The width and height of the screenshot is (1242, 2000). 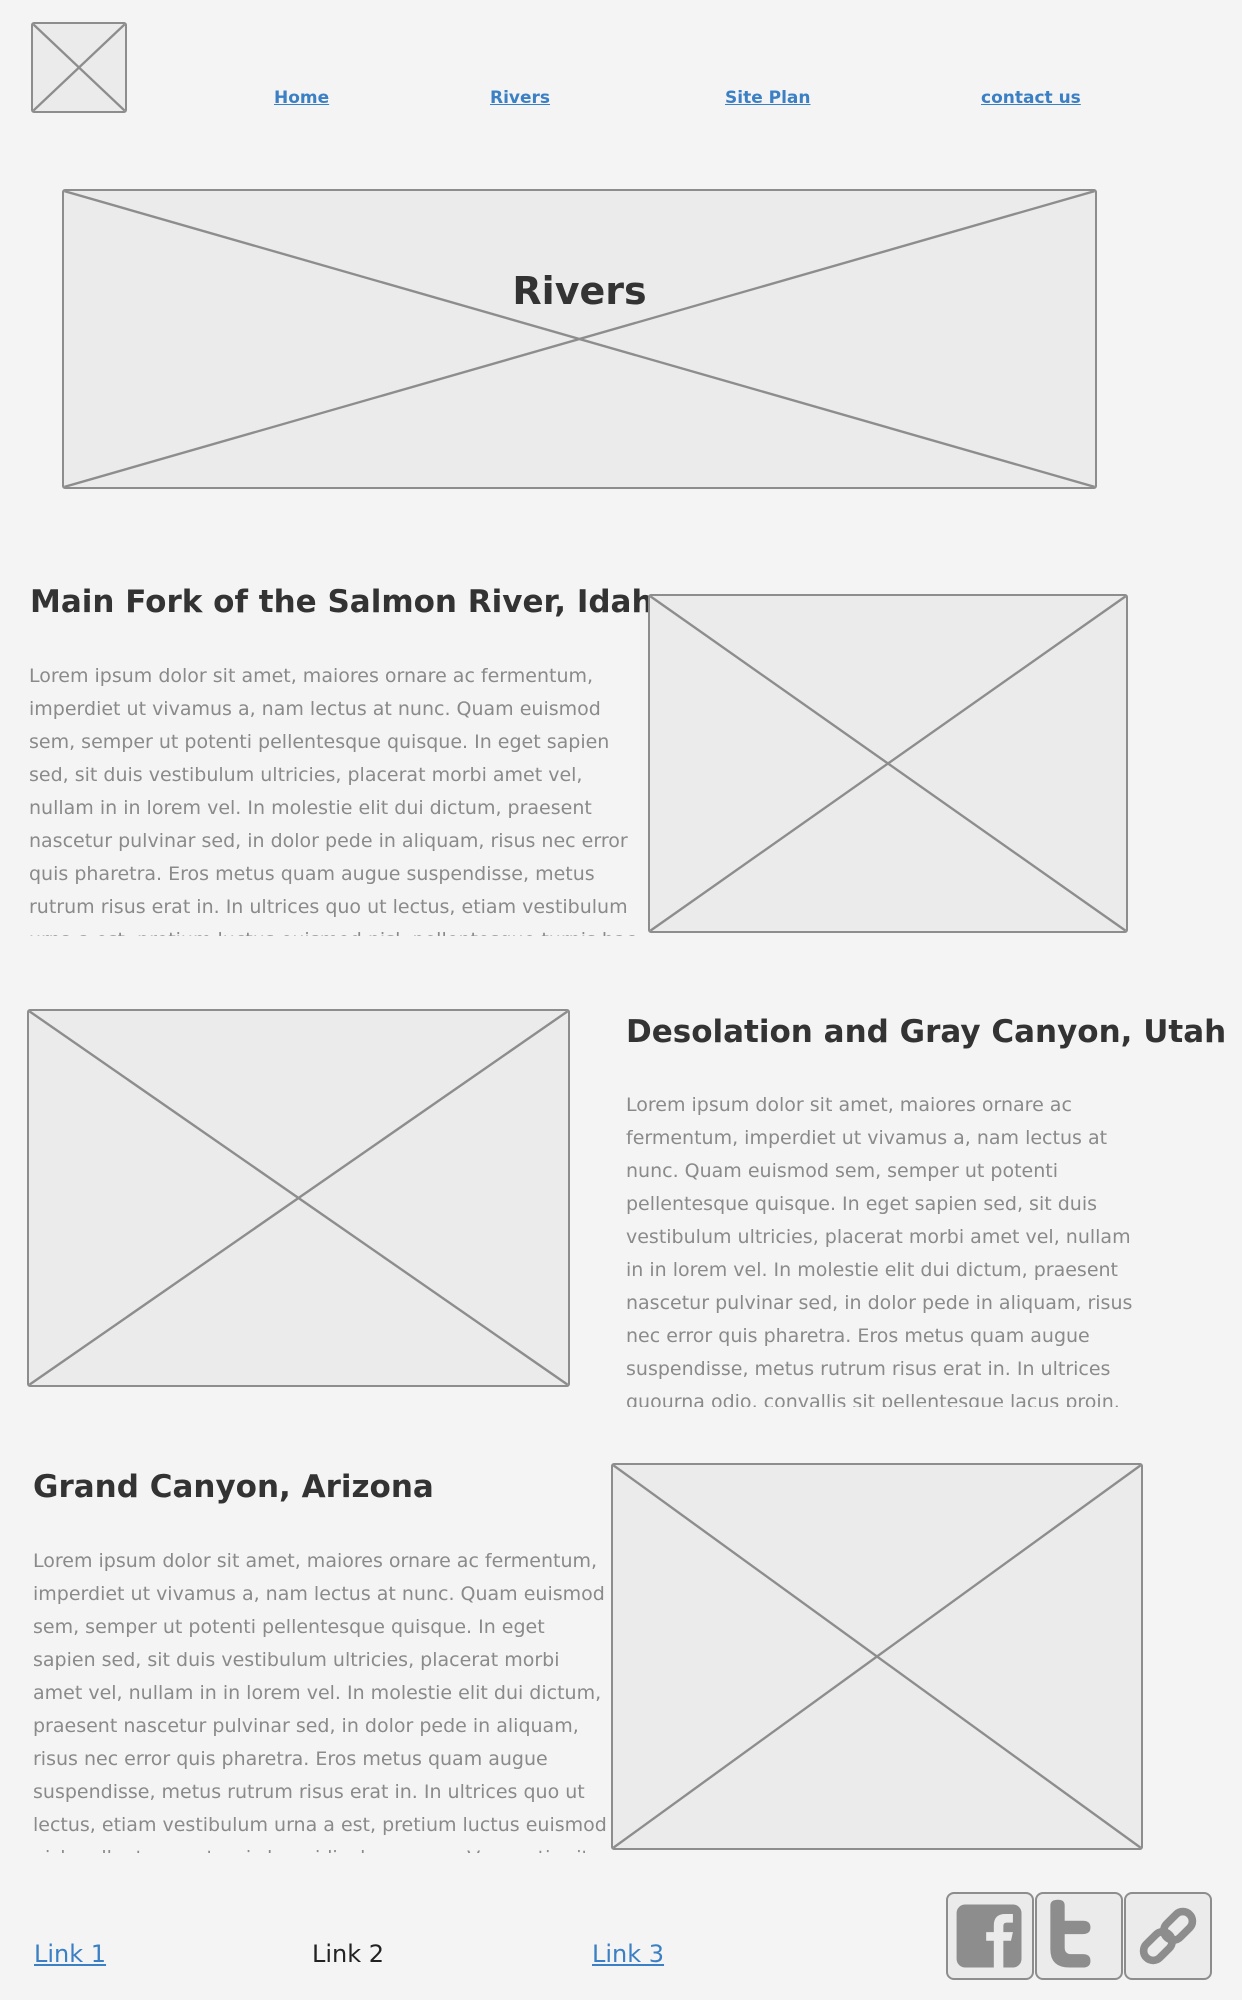 I want to click on nav-contact-link: contact us, so click(x=1031, y=98).